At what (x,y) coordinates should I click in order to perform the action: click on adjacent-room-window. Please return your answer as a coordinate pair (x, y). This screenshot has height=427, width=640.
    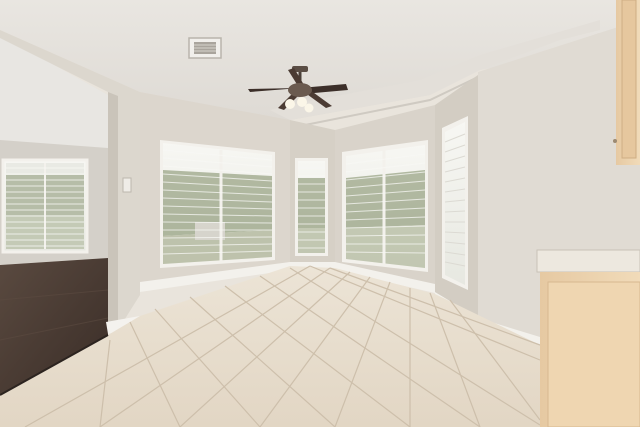
    Looking at the image, I should click on (45, 206).